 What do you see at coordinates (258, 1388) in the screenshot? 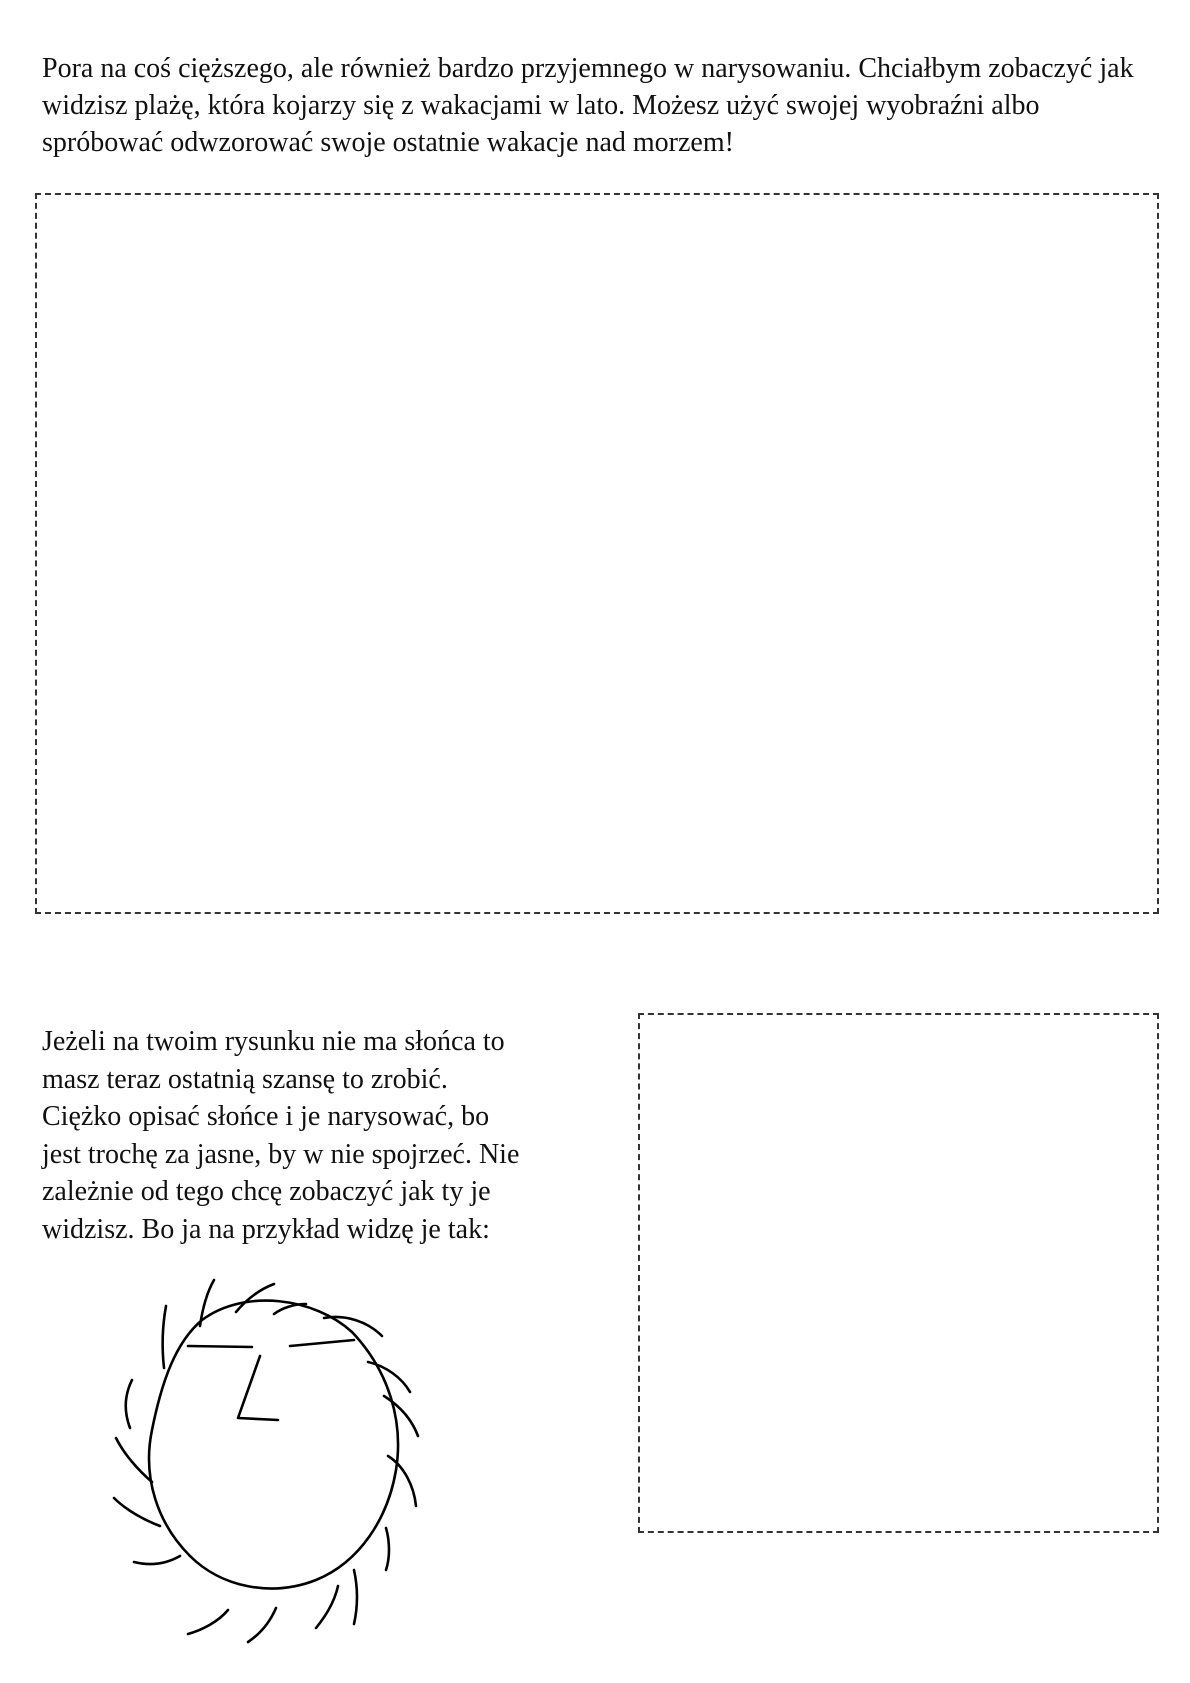
I see `sun-nose` at bounding box center [258, 1388].